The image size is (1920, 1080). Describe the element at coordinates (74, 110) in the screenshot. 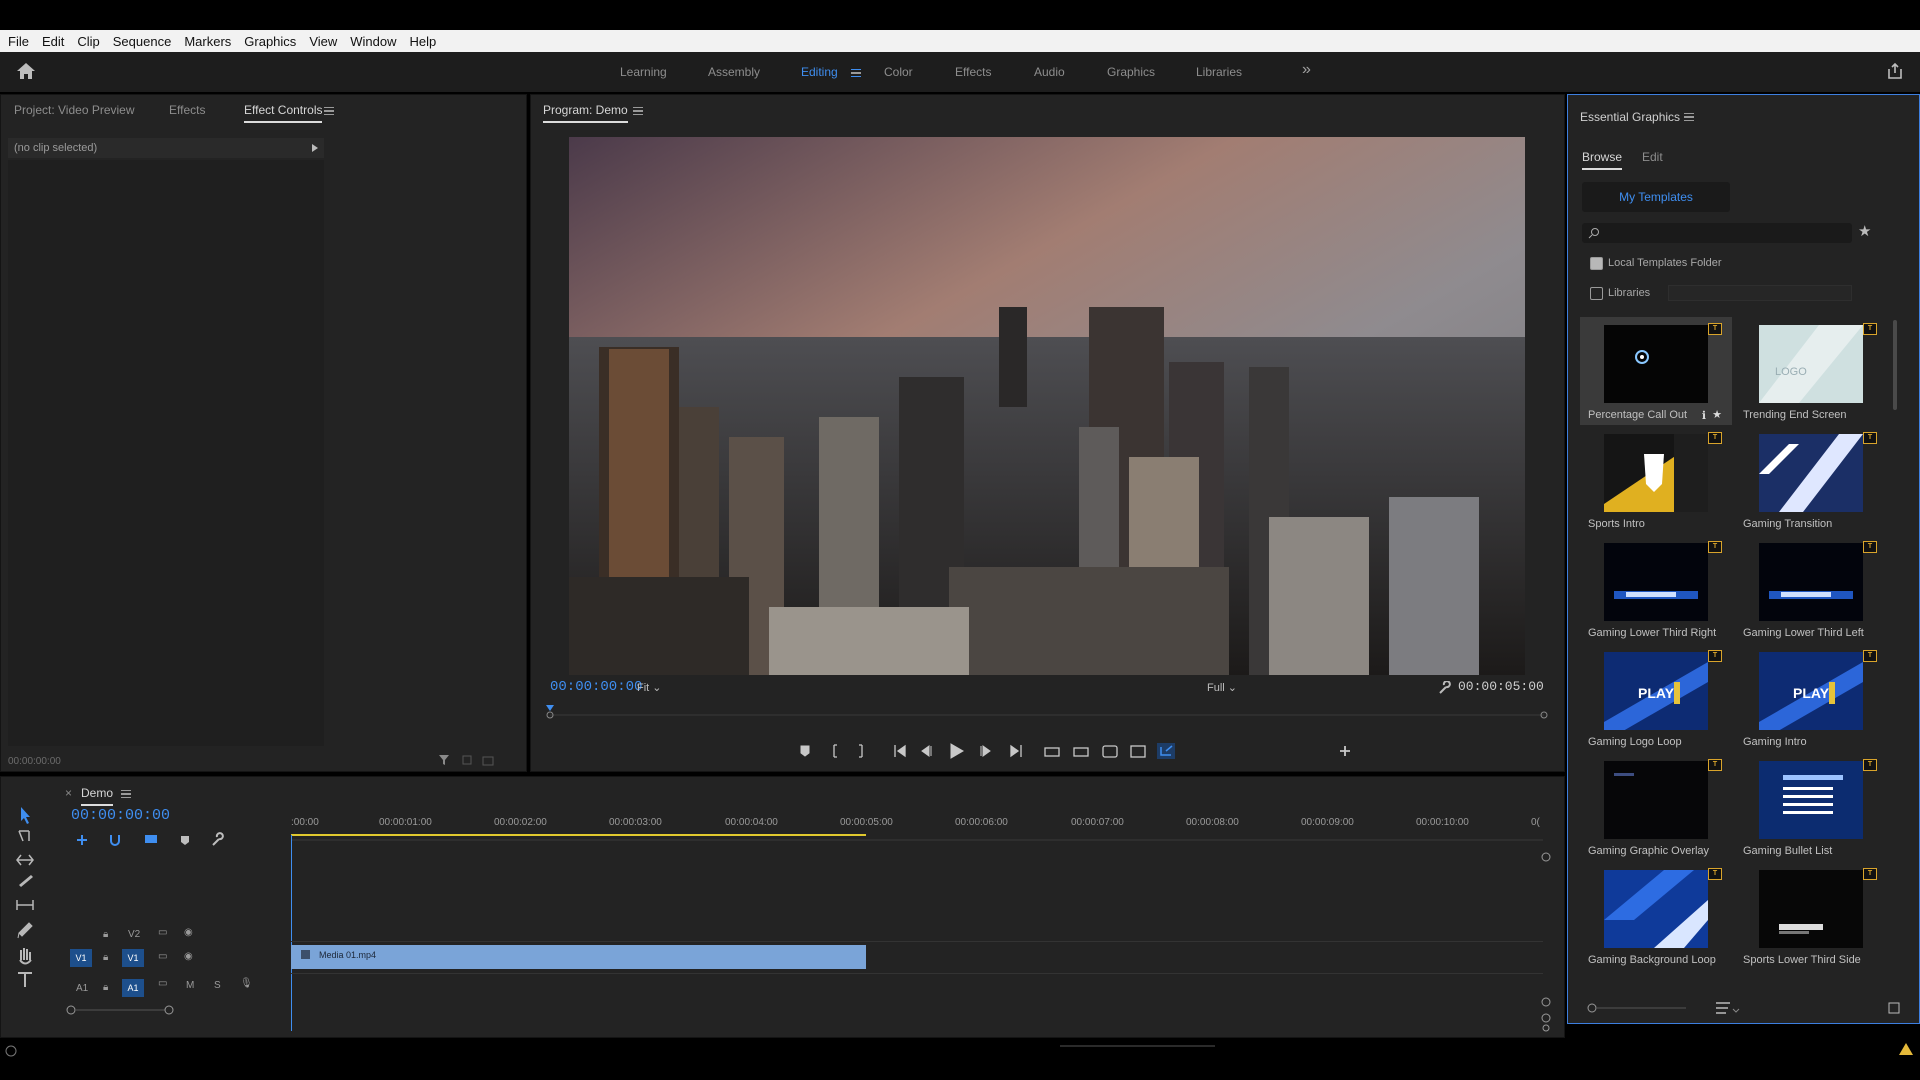

I see `tab-project: Project: Video Preview` at that location.